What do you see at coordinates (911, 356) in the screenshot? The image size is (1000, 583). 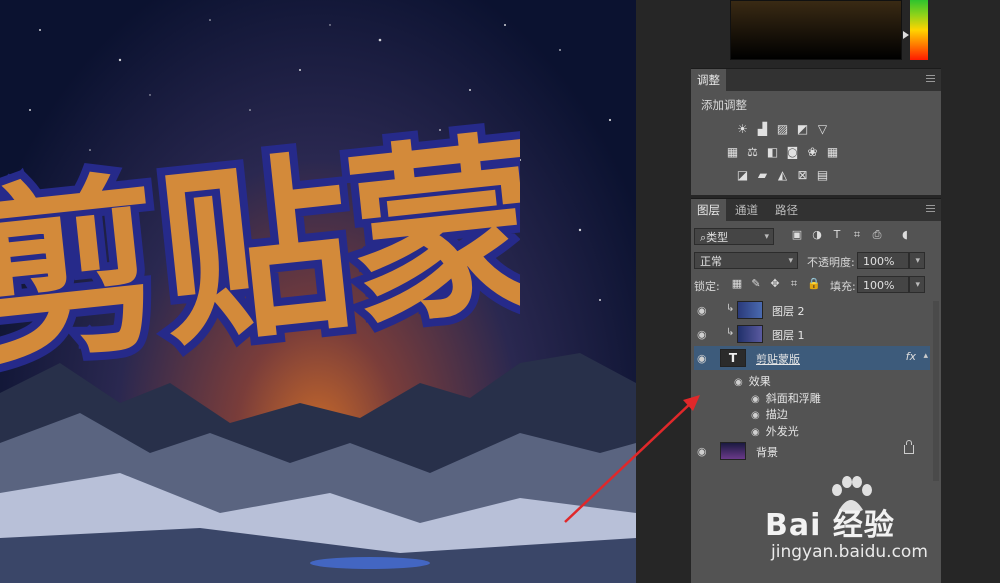 I see `fx-badge: fx` at bounding box center [911, 356].